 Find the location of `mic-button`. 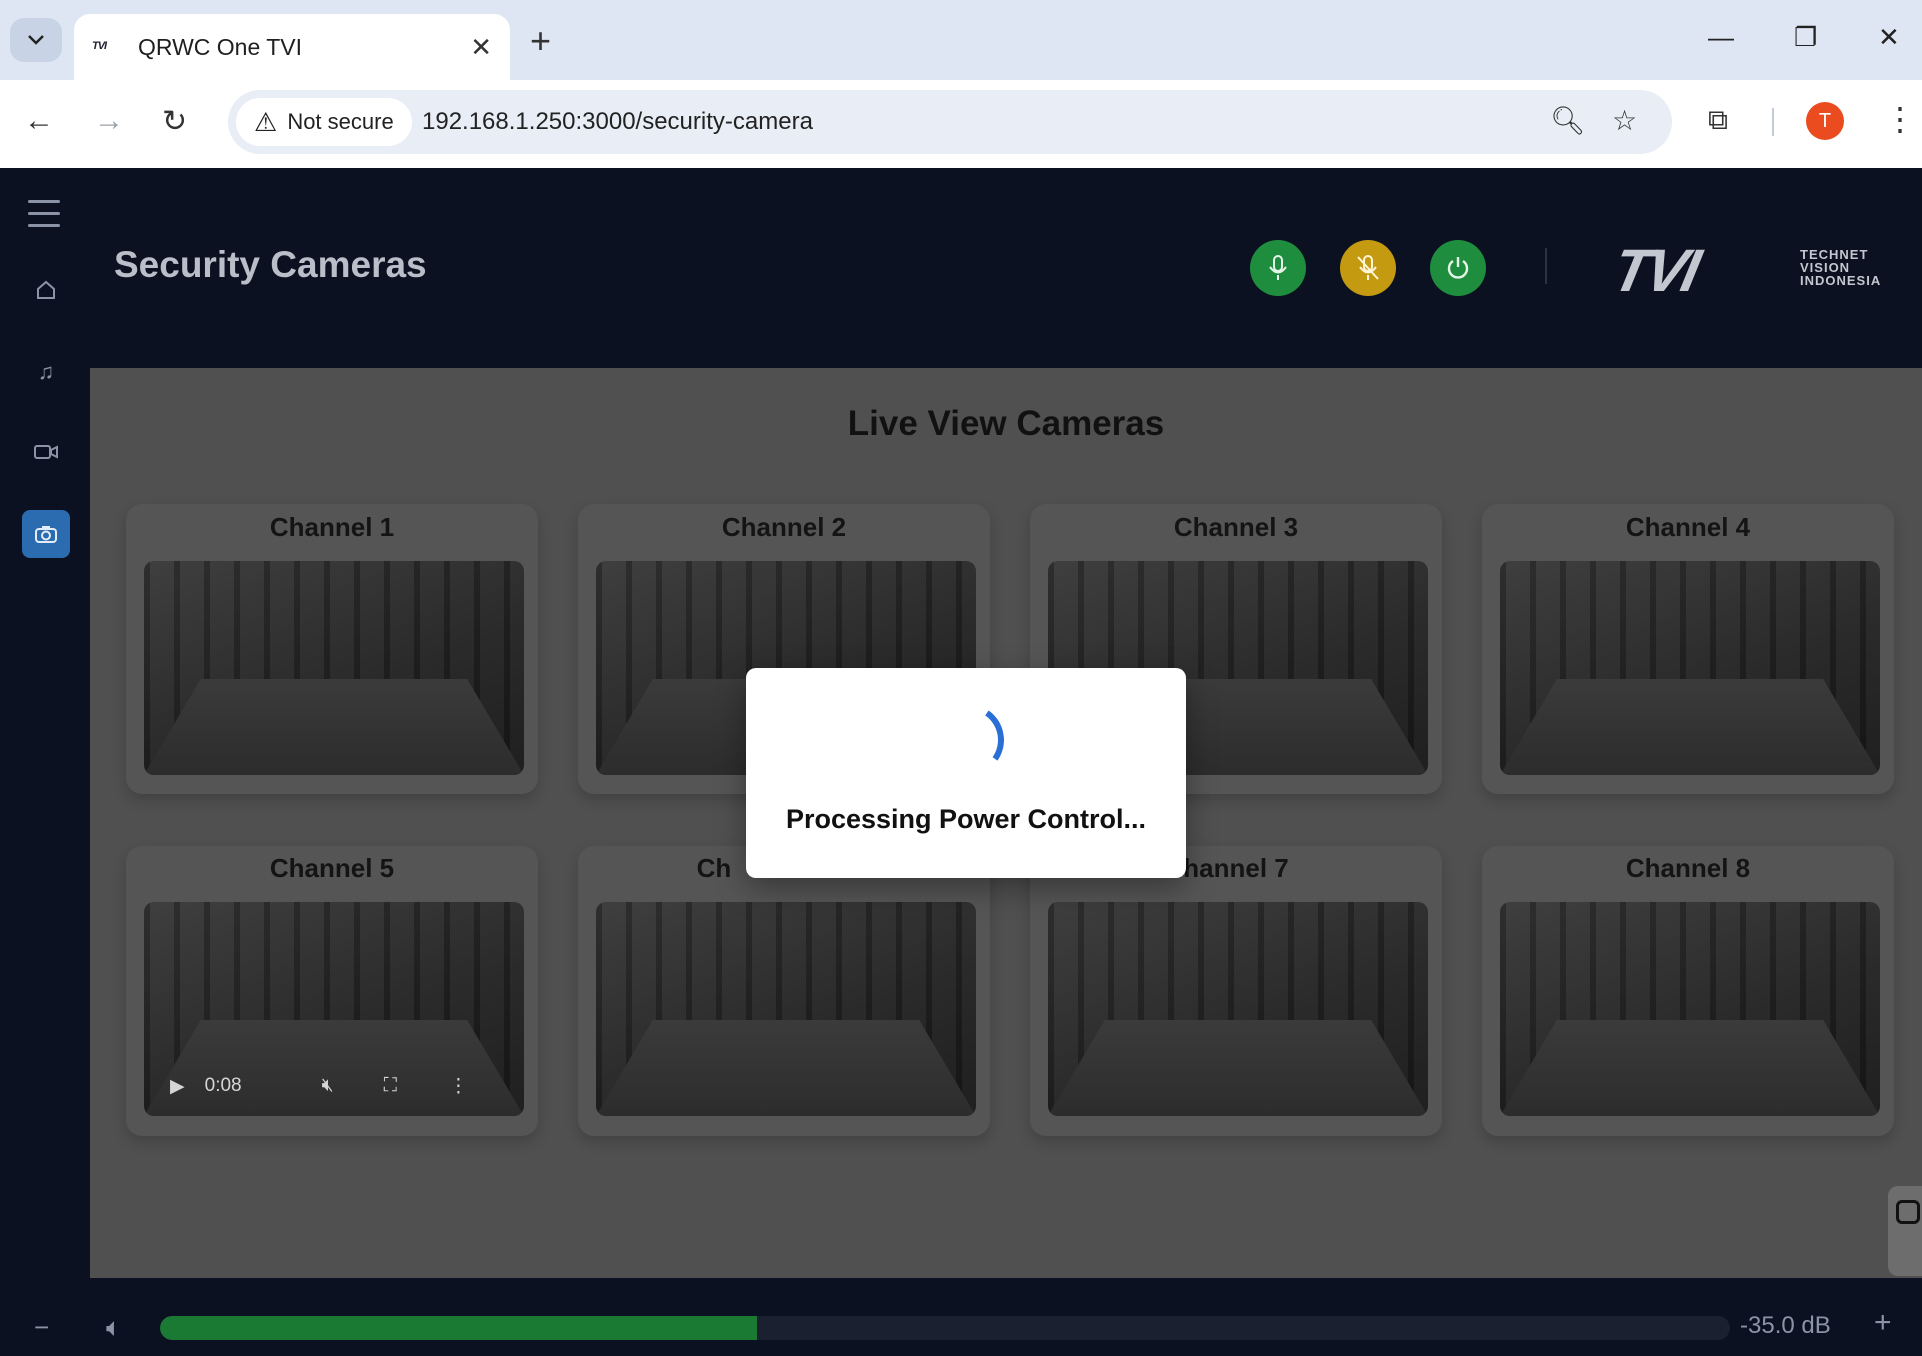

mic-button is located at coordinates (1278, 268).